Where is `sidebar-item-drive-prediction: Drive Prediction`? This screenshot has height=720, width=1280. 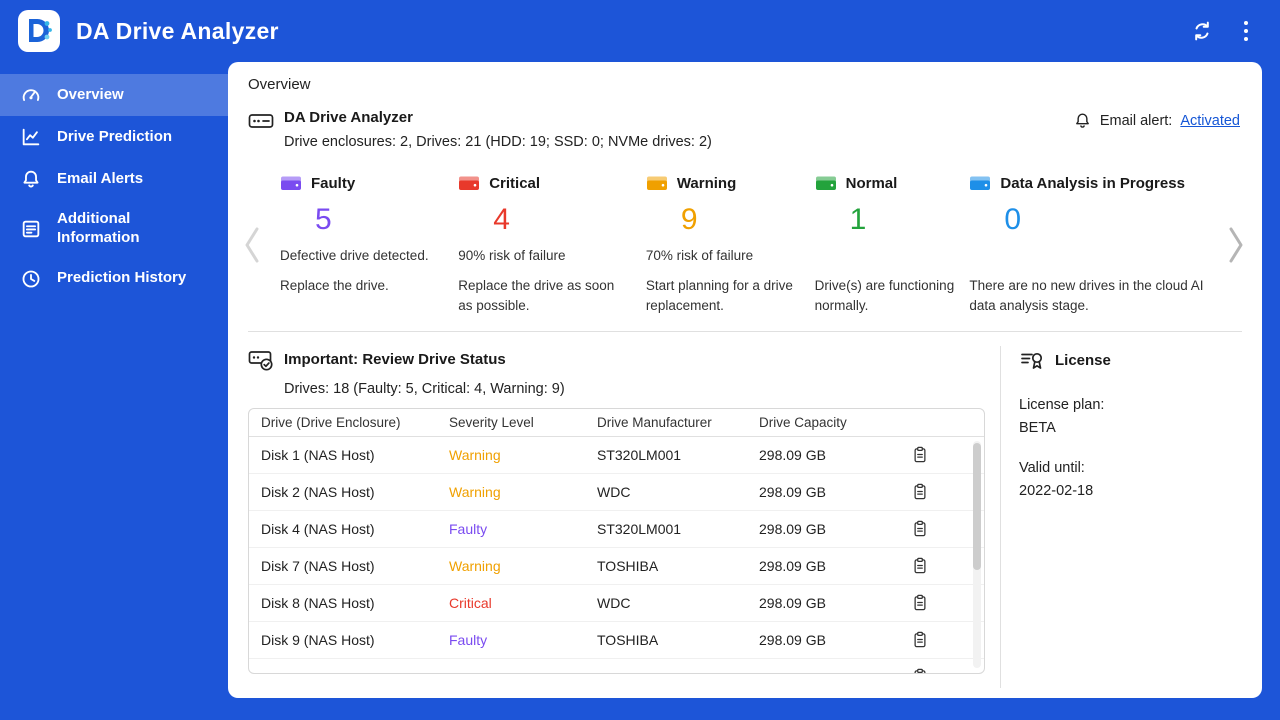 sidebar-item-drive-prediction: Drive Prediction is located at coordinates (114, 137).